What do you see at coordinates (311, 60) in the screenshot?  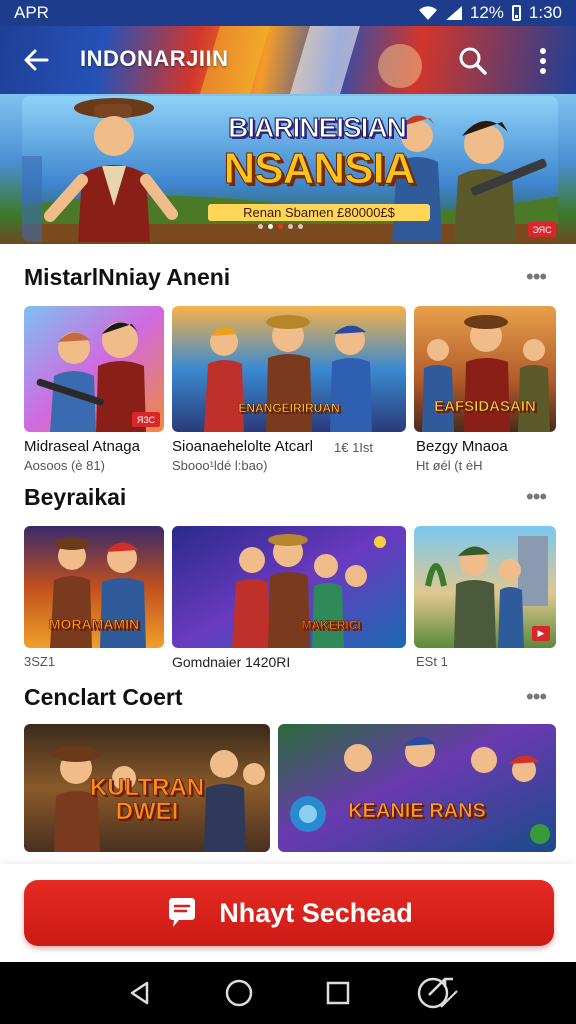 I see `app-bar-artwork` at bounding box center [311, 60].